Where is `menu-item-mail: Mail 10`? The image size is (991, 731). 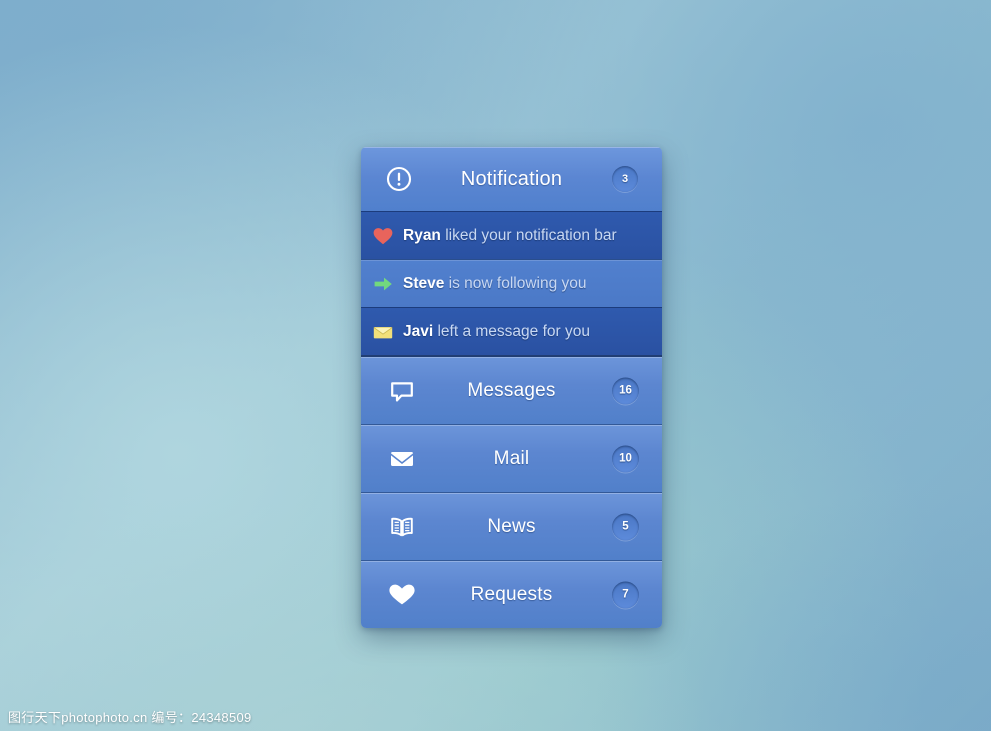 menu-item-mail: Mail 10 is located at coordinates (511, 458).